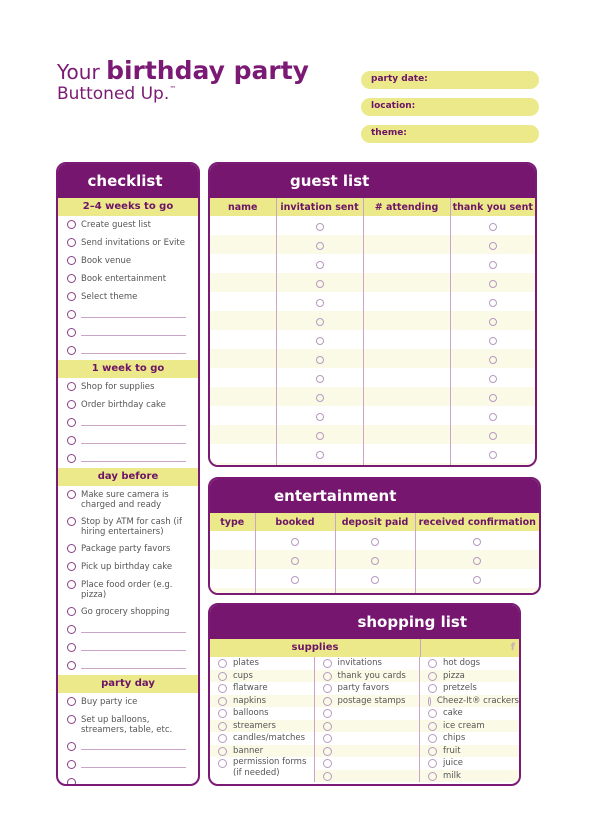 The image size is (600, 828). Describe the element at coordinates (128, 549) in the screenshot. I see `checklist-item: Package party favors` at that location.